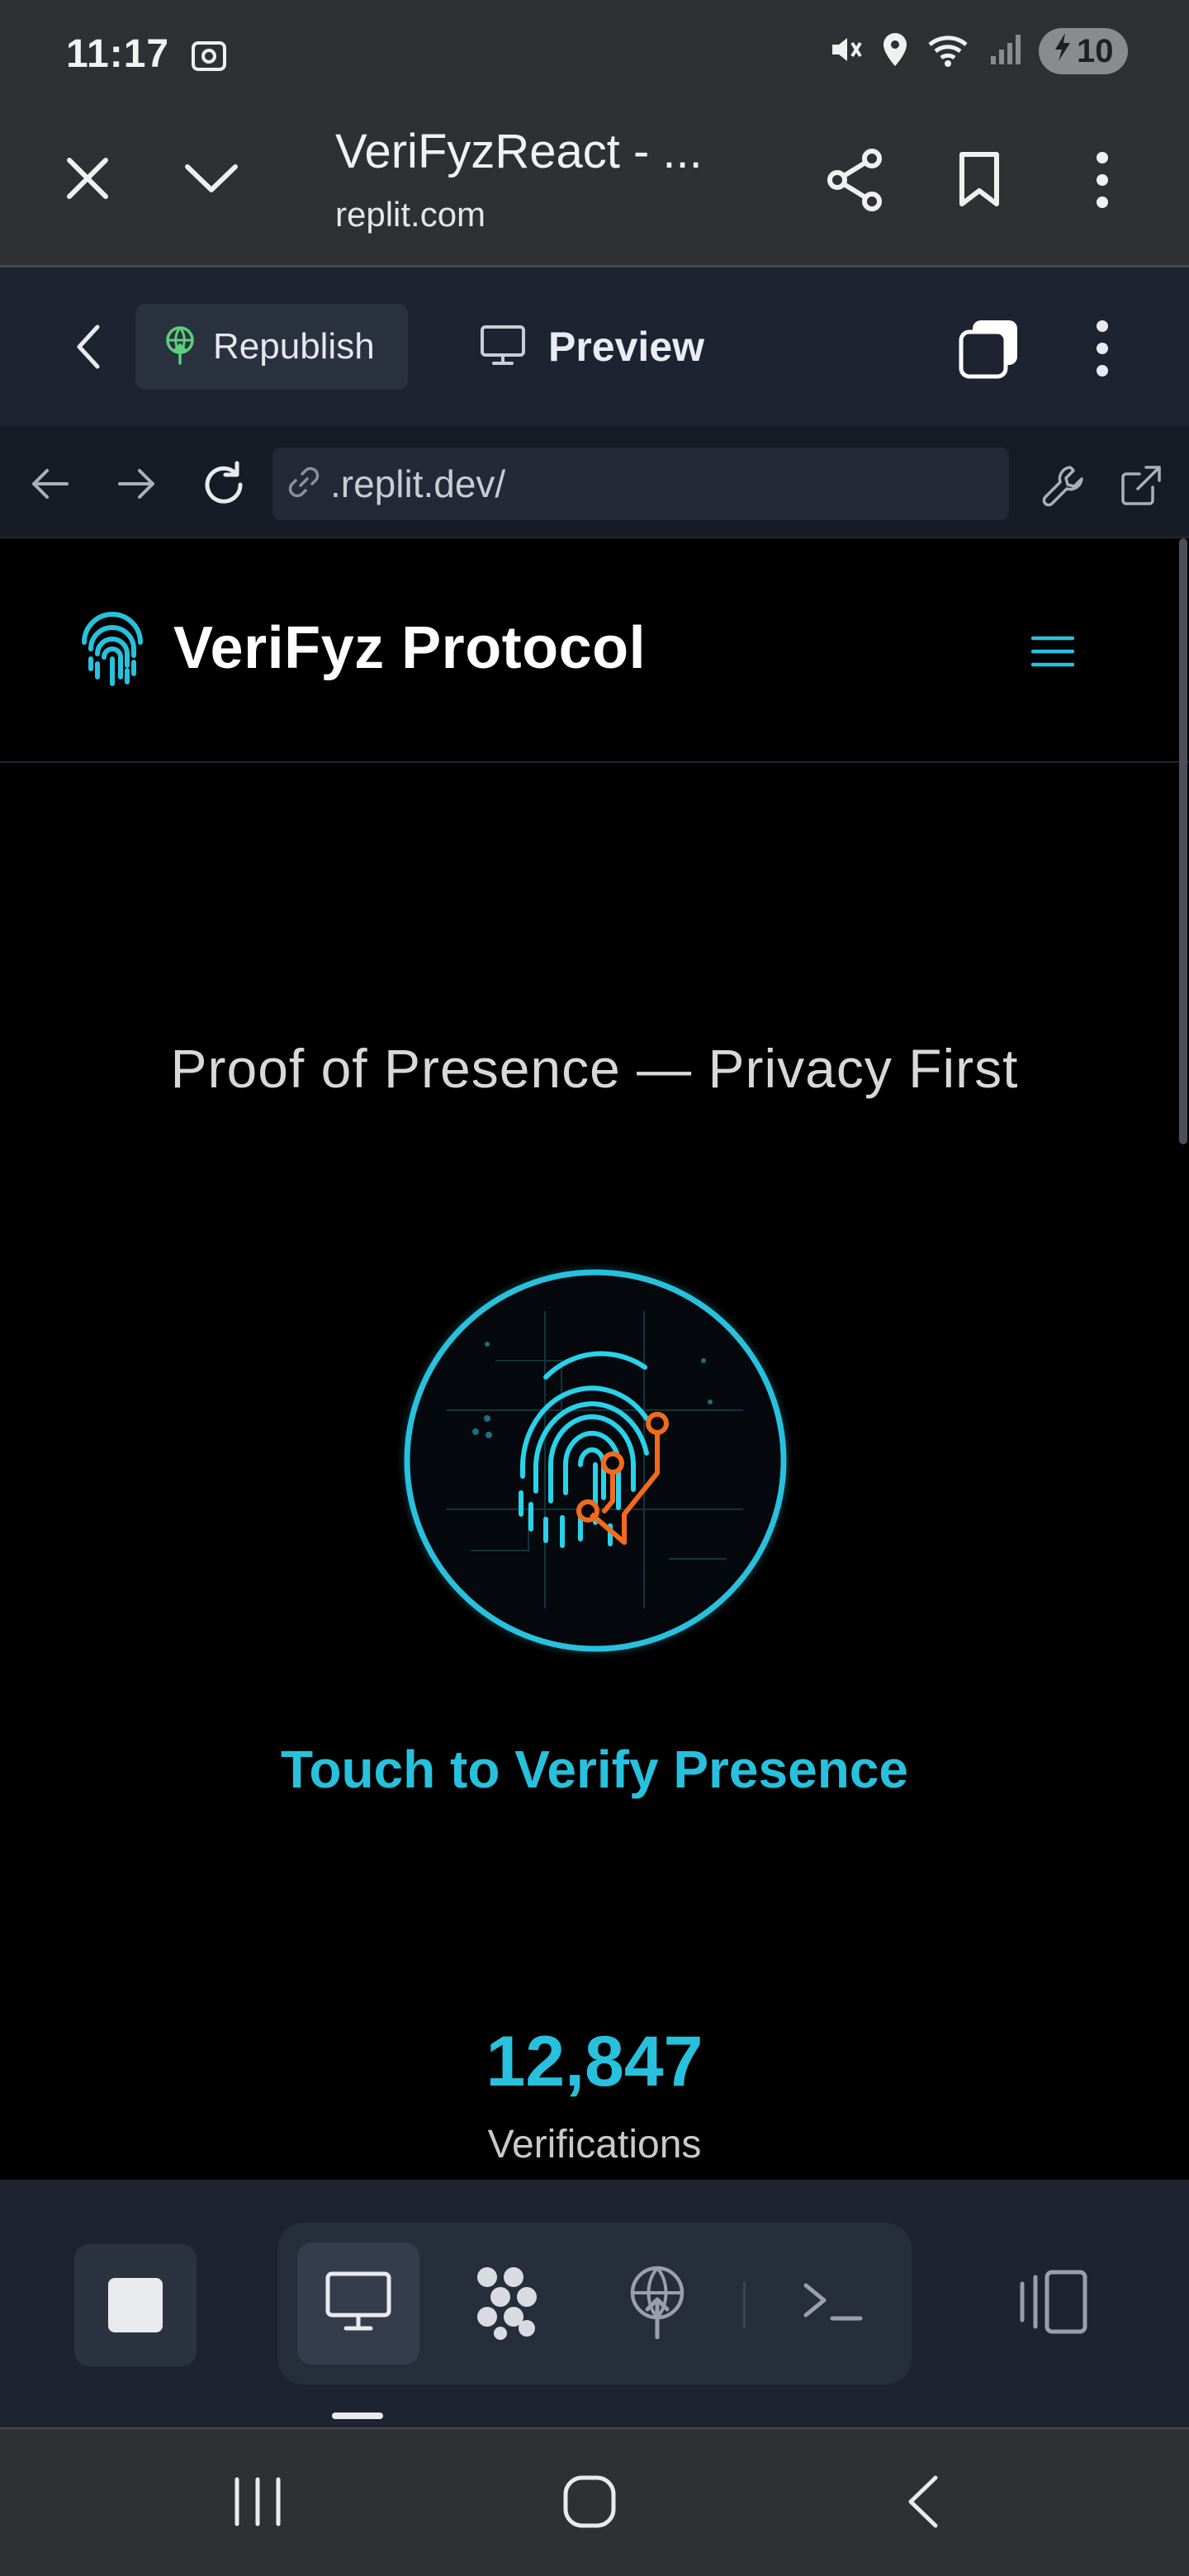  What do you see at coordinates (224, 485) in the screenshot?
I see `reload-icon` at bounding box center [224, 485].